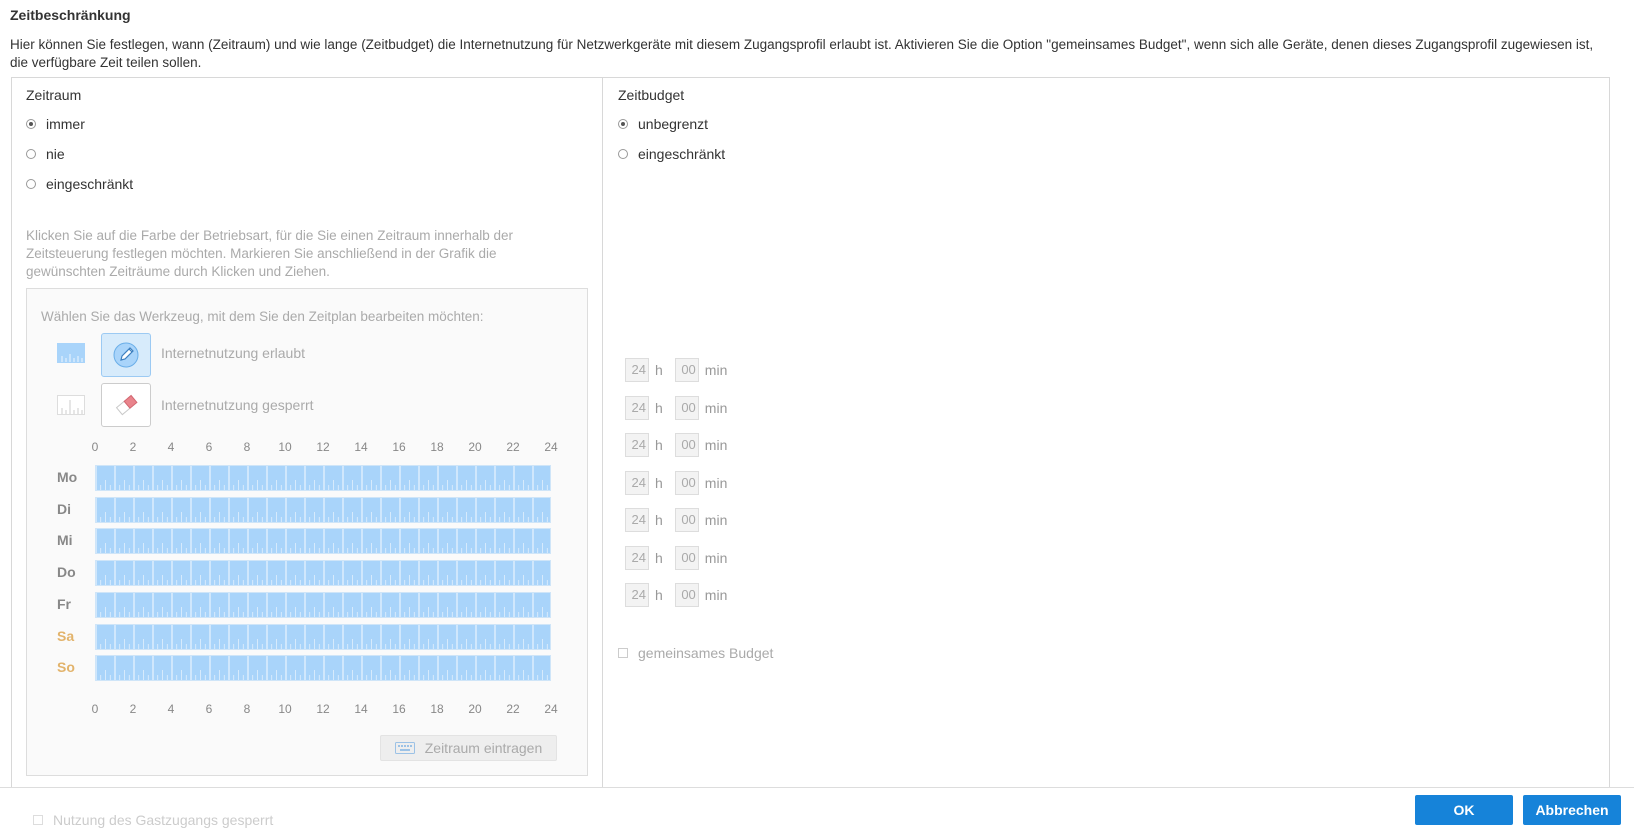 The height and width of the screenshot is (830, 1634). I want to click on radio-label: immer, so click(65, 124).